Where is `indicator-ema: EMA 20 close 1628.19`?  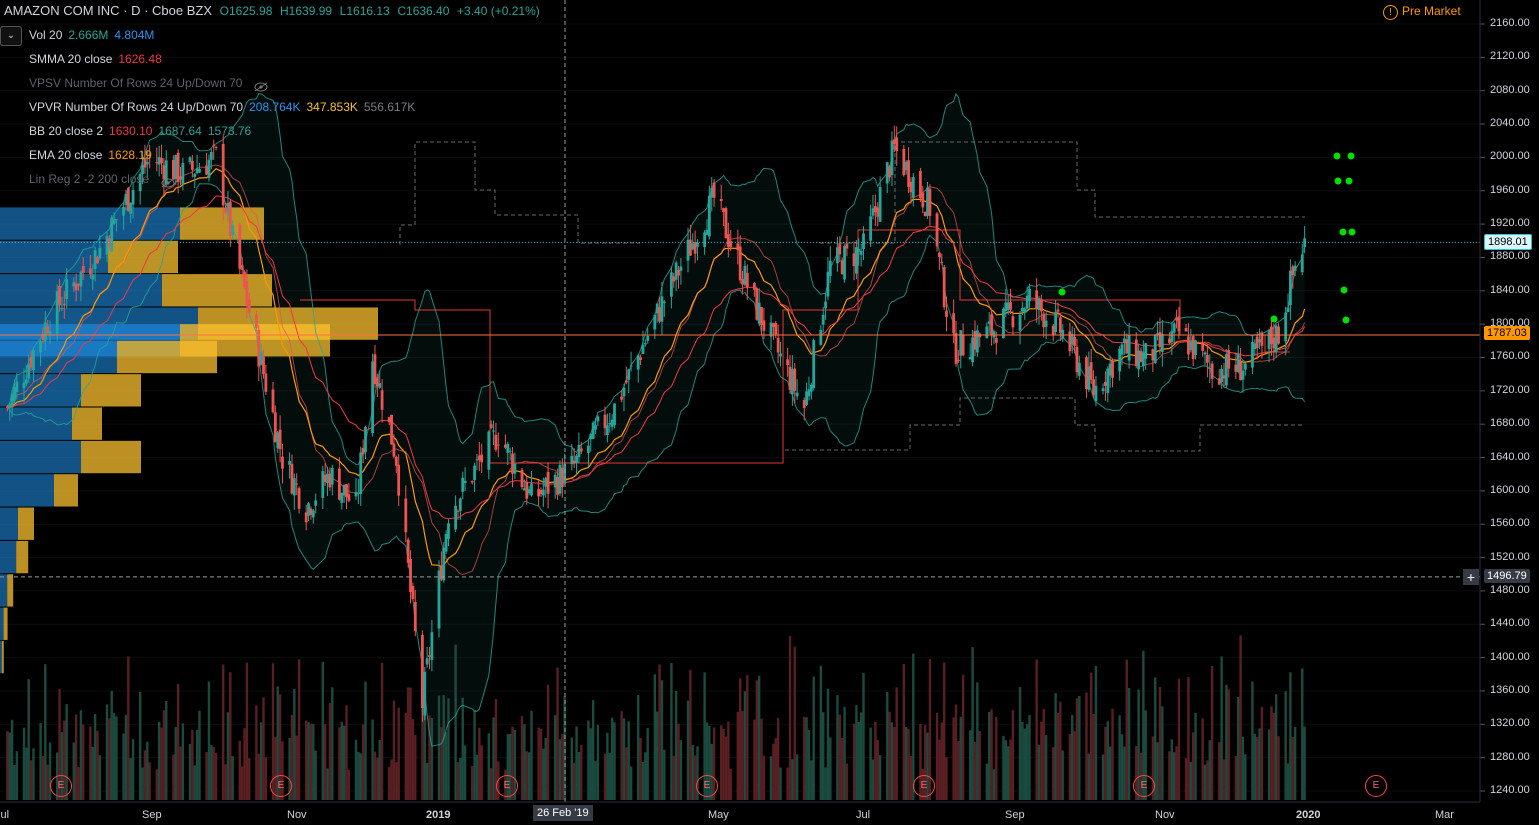
indicator-ema: EMA 20 close 1628.19 is located at coordinates (93, 155).